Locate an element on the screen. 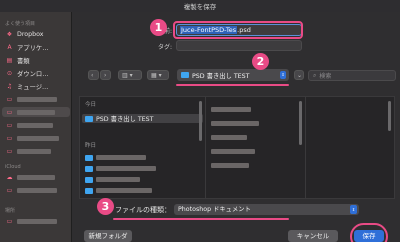 This screenshot has width=400, height=242. window-title: 複製を保存 is located at coordinates (200, 7).